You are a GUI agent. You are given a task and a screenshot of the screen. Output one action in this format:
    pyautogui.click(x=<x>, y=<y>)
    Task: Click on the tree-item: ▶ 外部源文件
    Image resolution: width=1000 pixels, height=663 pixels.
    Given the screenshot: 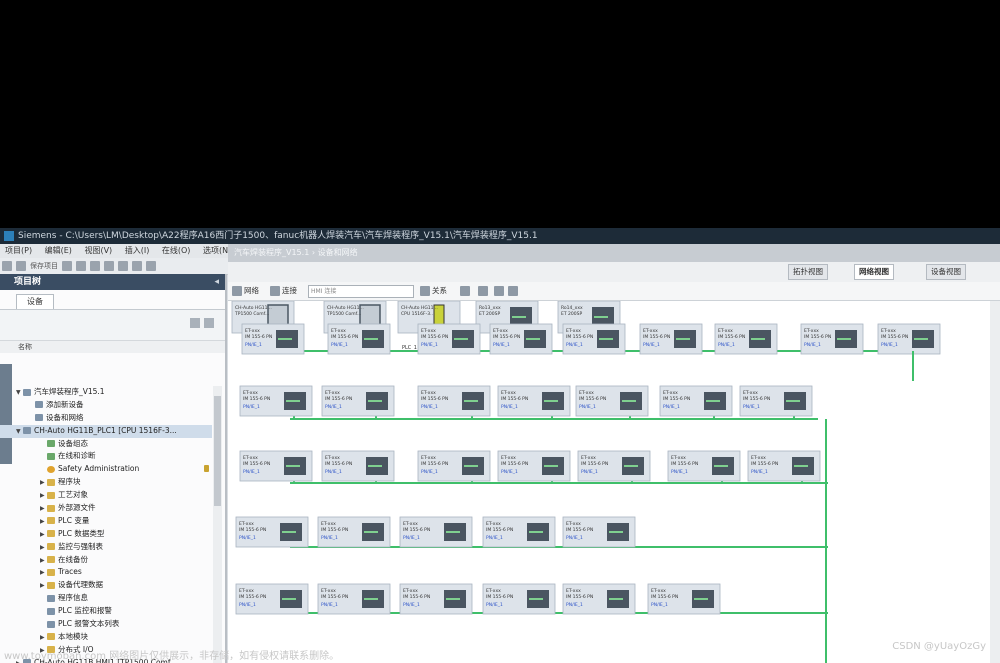 What is the action you would take?
    pyautogui.click(x=106, y=508)
    